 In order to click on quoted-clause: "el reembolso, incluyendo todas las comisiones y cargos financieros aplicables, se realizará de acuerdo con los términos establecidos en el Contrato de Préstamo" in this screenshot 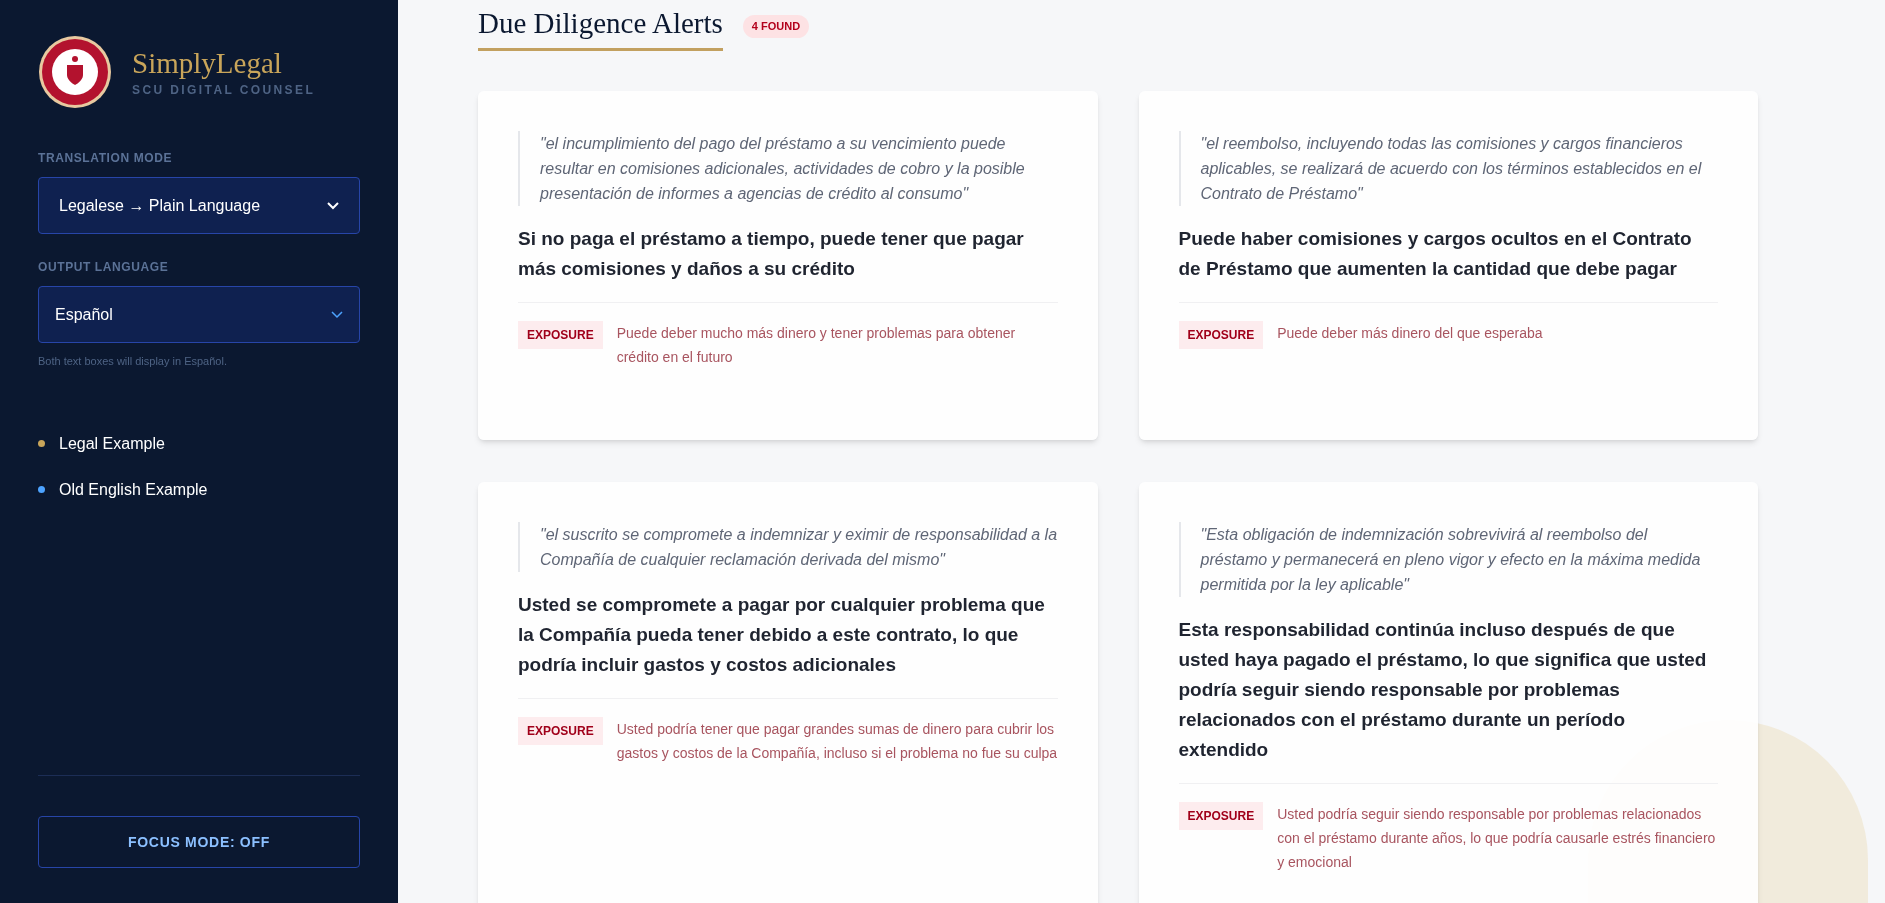, I will do `click(1448, 168)`.